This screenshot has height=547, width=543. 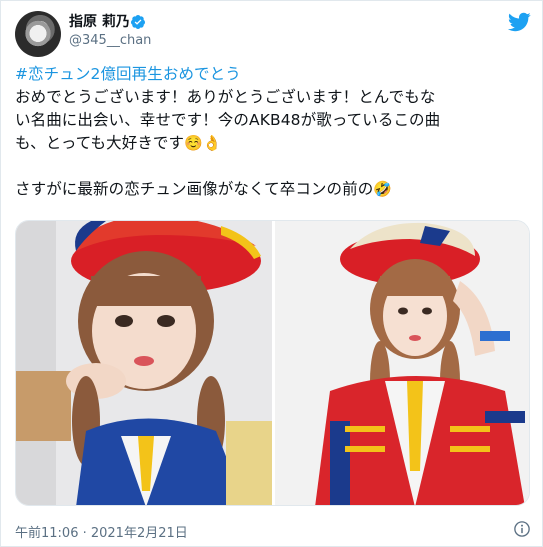 I want to click on tweet-line: さすがに最新の恋チュン画像がなくて卒コンの前の🤣, so click(x=272, y=189).